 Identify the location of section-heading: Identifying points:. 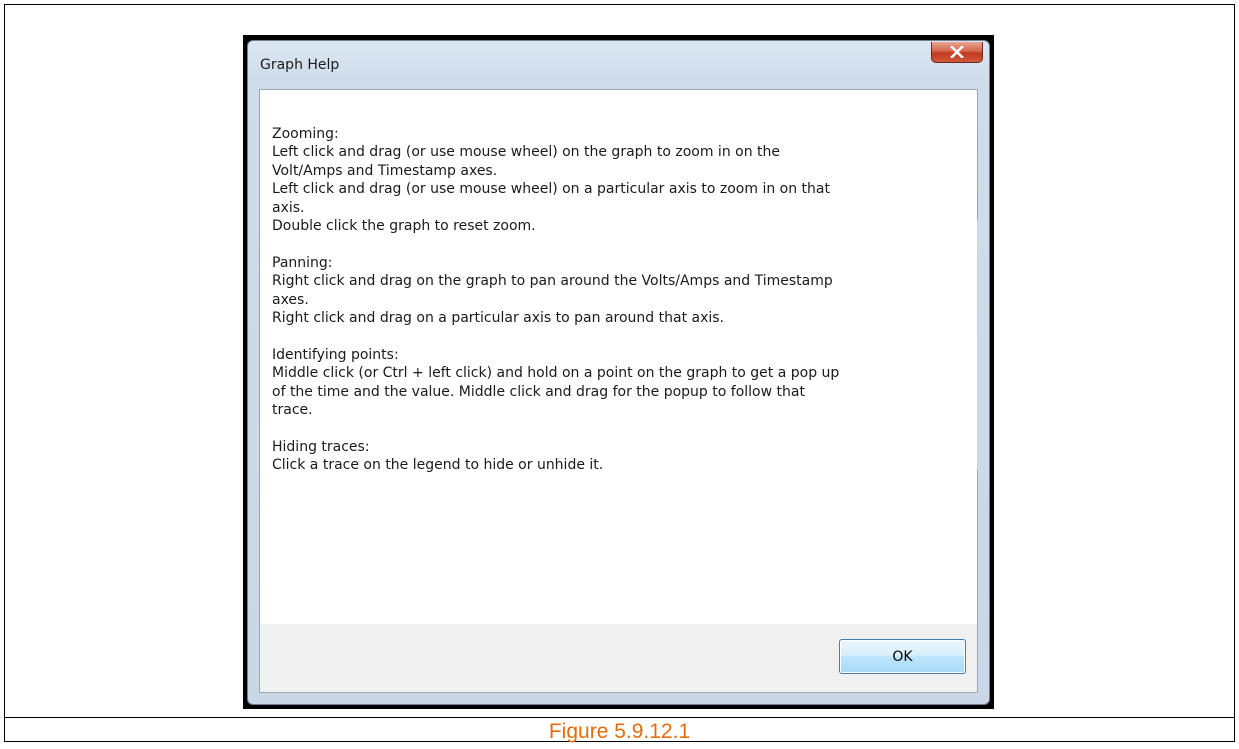
(335, 354).